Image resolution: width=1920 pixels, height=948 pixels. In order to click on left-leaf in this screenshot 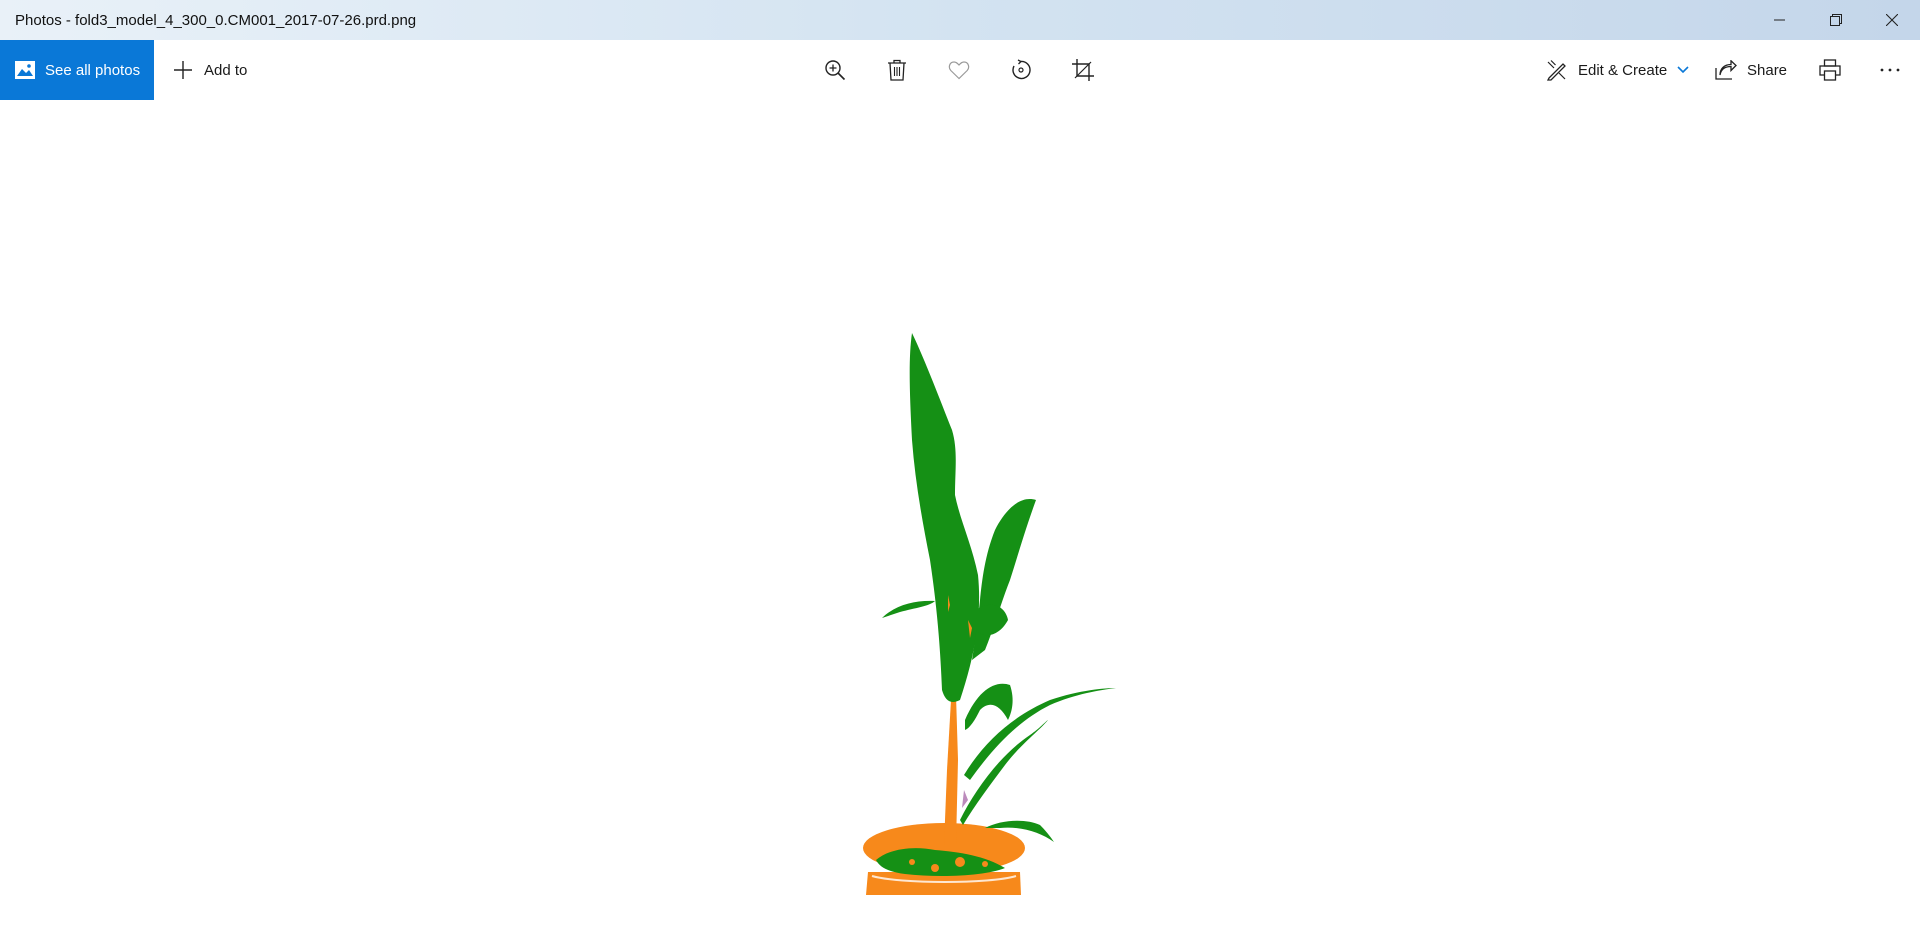, I will do `click(908, 609)`.